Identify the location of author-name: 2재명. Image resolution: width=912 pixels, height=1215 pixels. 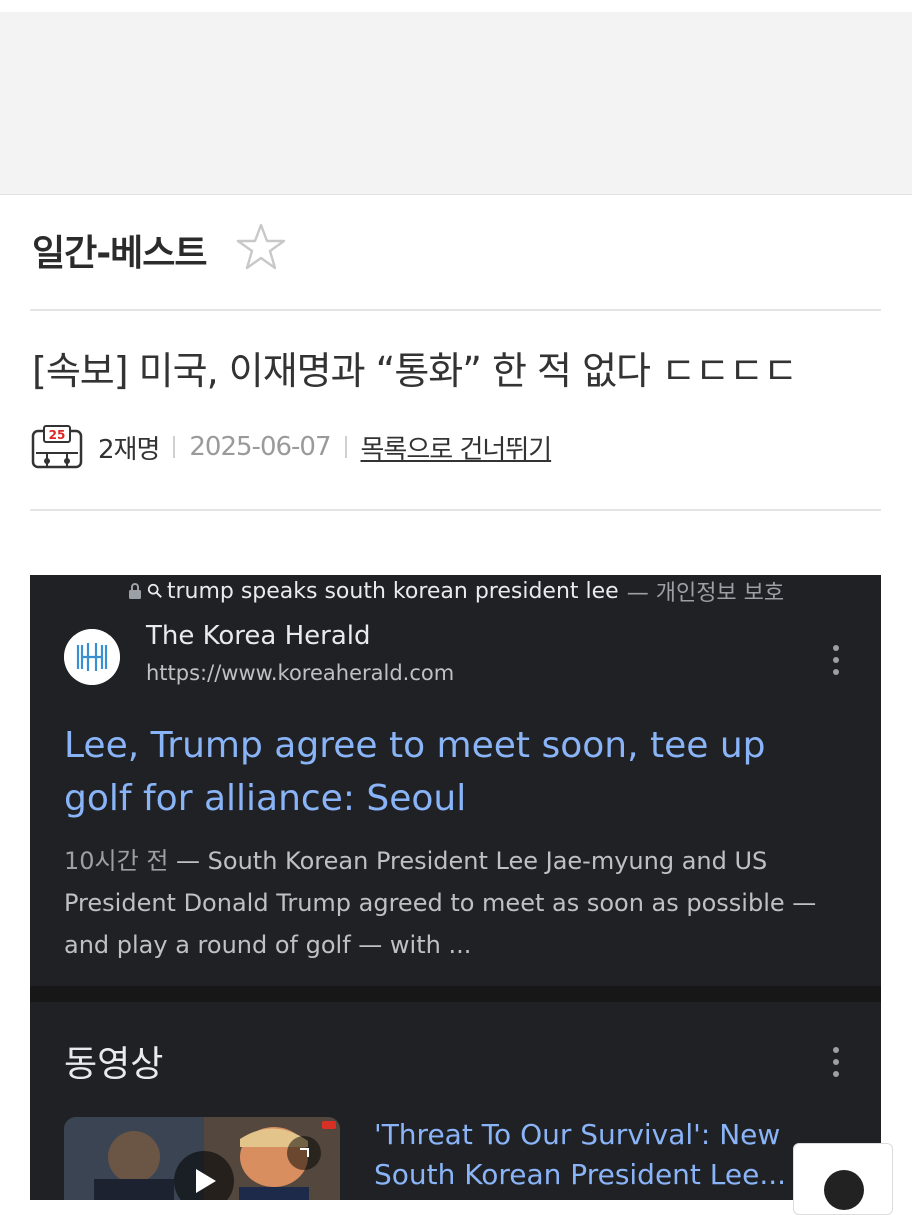
(129, 447).